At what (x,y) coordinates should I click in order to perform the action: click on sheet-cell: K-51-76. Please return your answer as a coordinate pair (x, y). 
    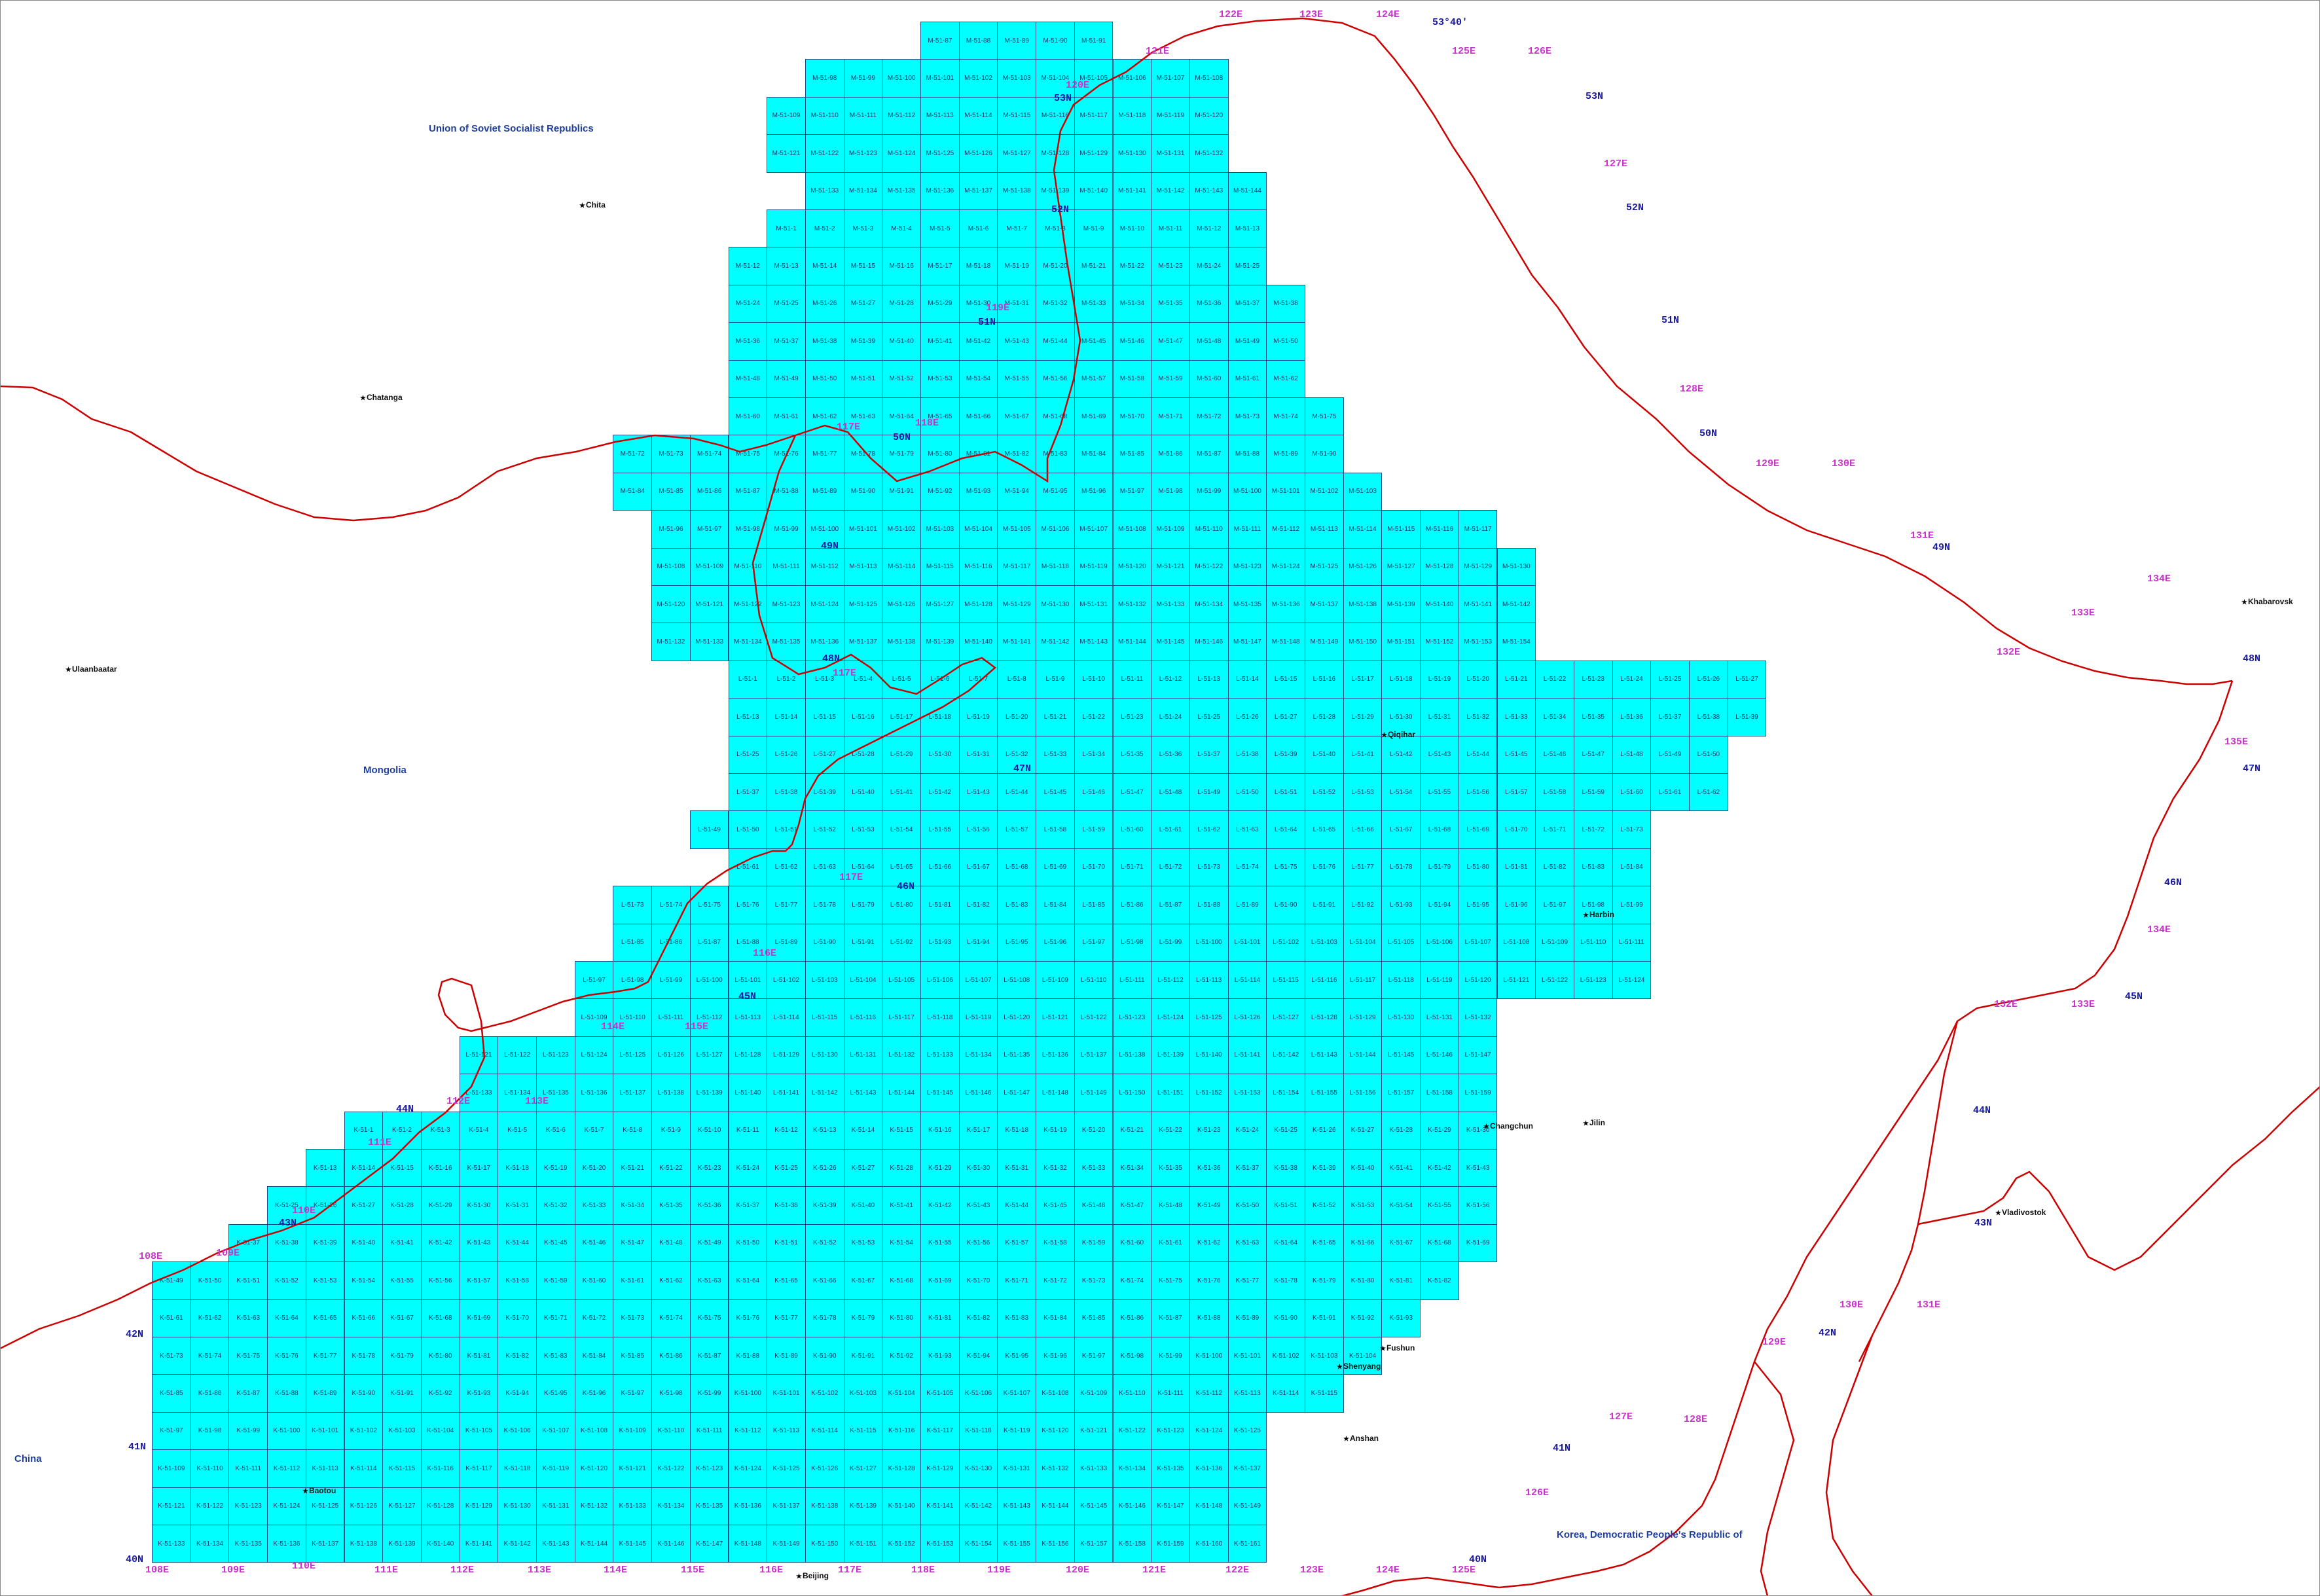
    Looking at the image, I should click on (748, 1318).